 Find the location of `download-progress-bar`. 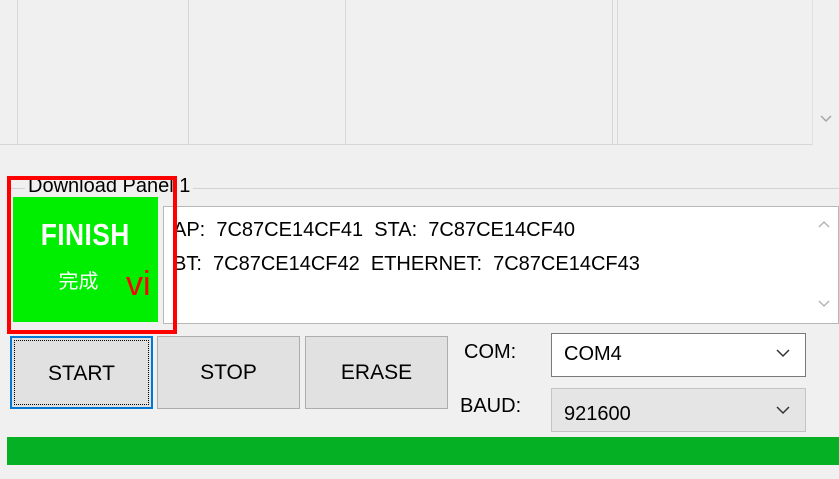

download-progress-bar is located at coordinates (423, 451).